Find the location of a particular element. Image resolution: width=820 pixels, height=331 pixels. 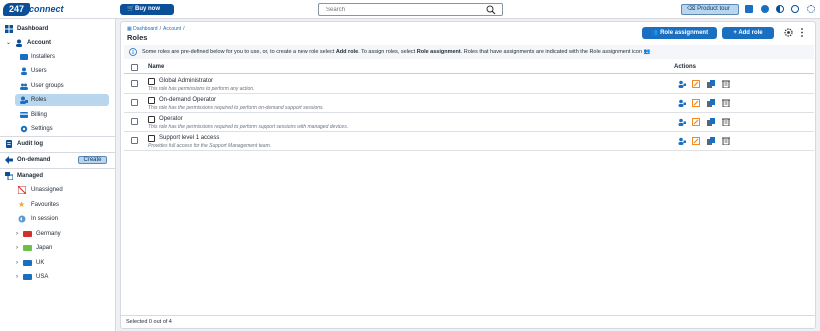

role-name: On-demand Operator is located at coordinates (187, 100).